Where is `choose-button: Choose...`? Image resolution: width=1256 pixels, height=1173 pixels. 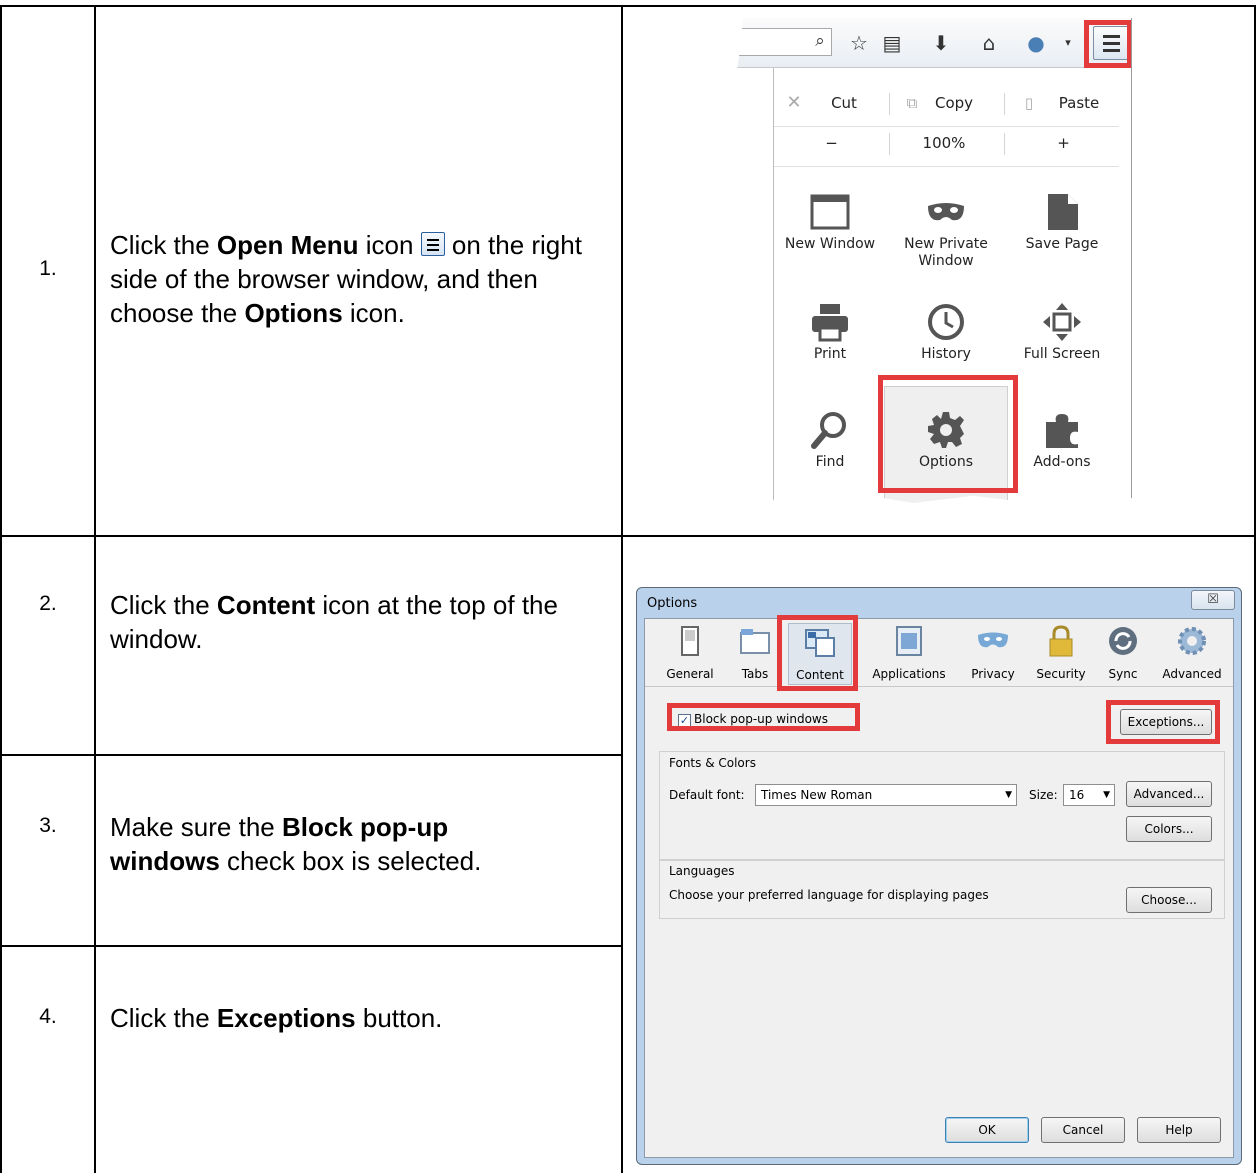
choose-button: Choose... is located at coordinates (1169, 900).